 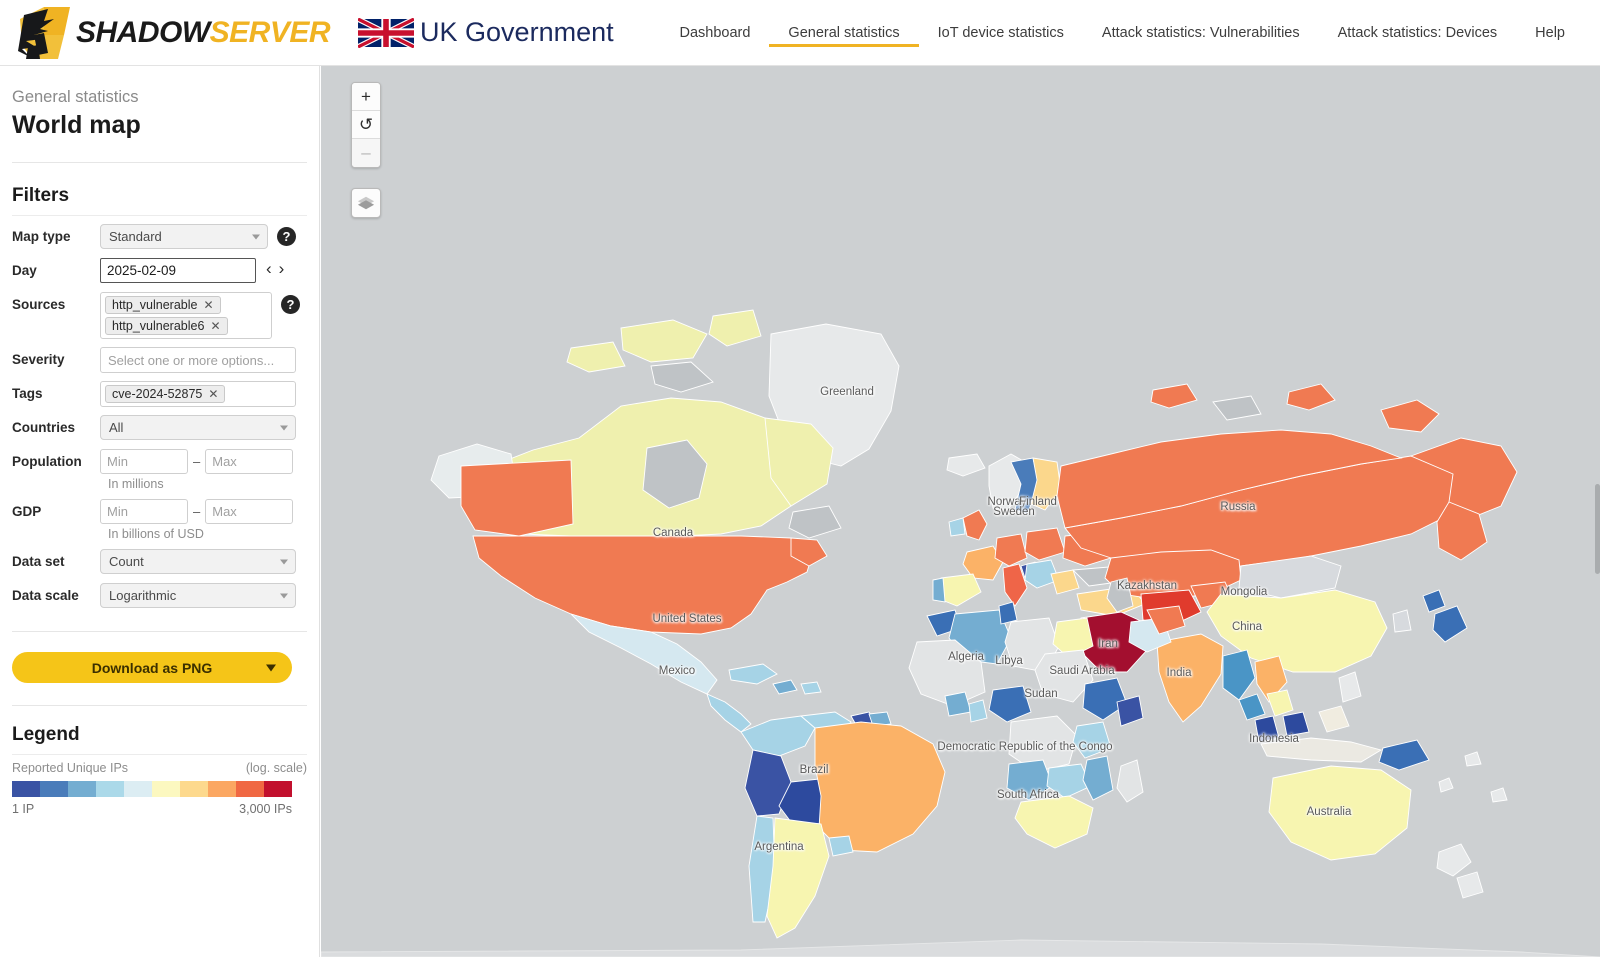 I want to click on filter-row-countries: Countries All, so click(x=159, y=428).